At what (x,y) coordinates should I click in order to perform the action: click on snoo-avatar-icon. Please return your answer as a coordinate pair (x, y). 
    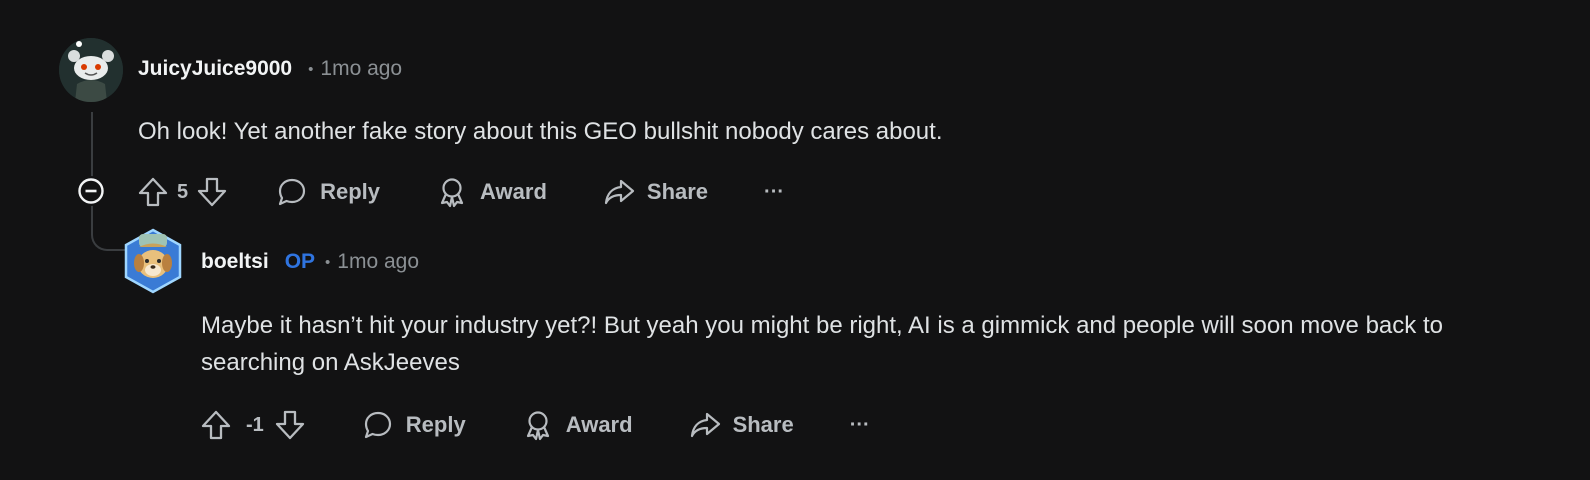
    Looking at the image, I should click on (91, 70).